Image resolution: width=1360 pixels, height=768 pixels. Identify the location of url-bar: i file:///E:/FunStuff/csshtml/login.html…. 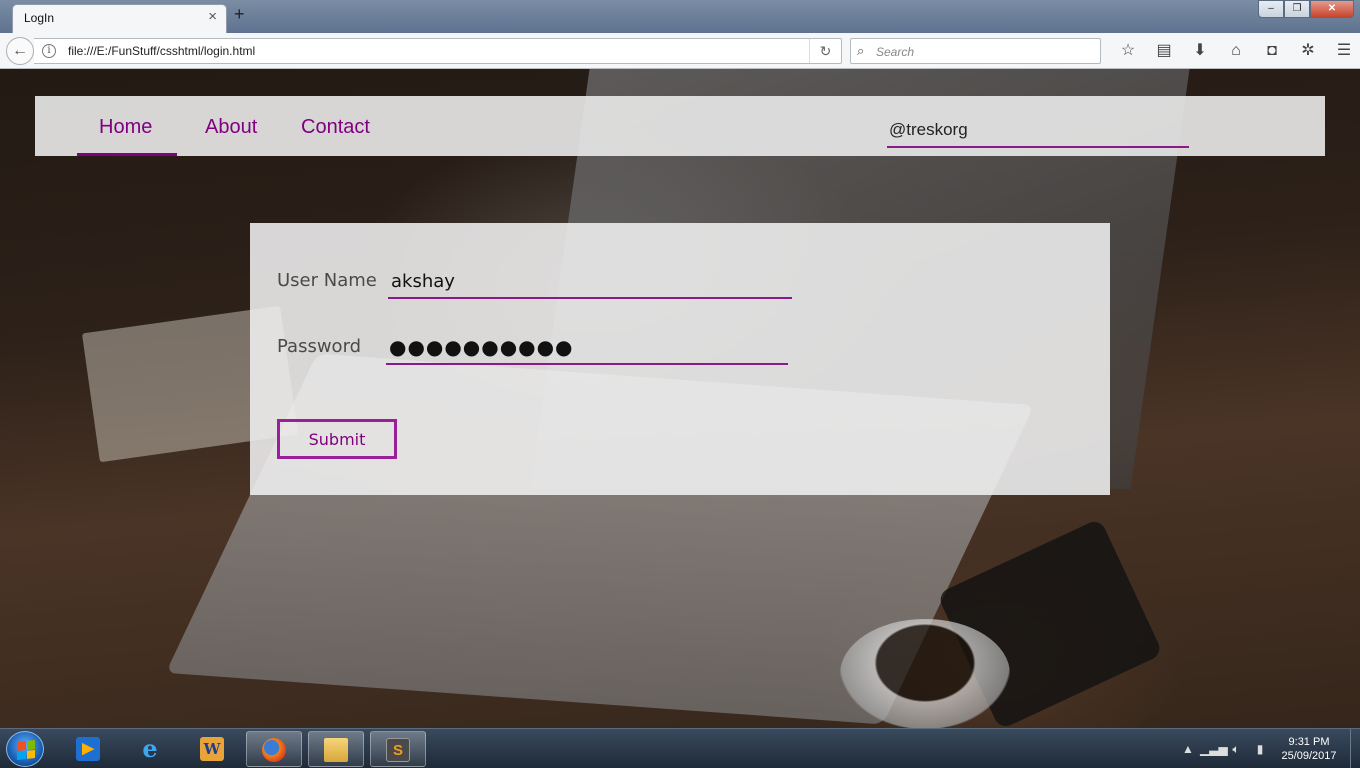
(438, 51).